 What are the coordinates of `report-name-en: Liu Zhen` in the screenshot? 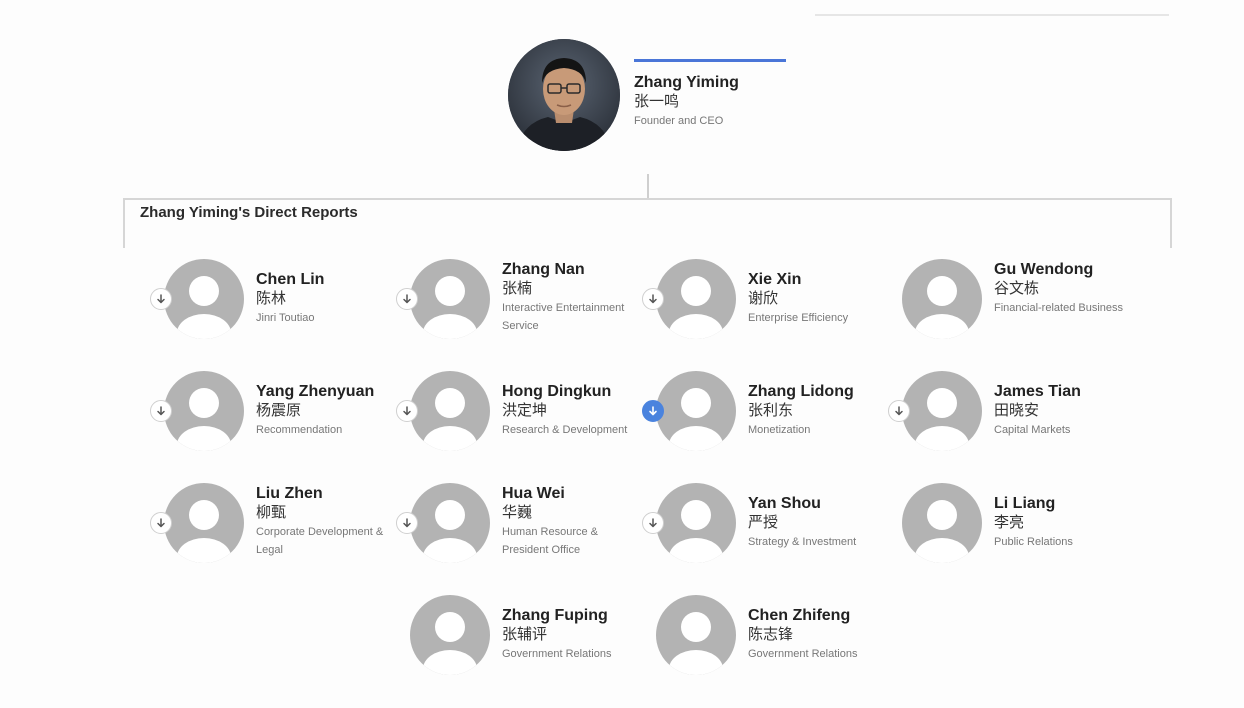 It's located at (289, 493).